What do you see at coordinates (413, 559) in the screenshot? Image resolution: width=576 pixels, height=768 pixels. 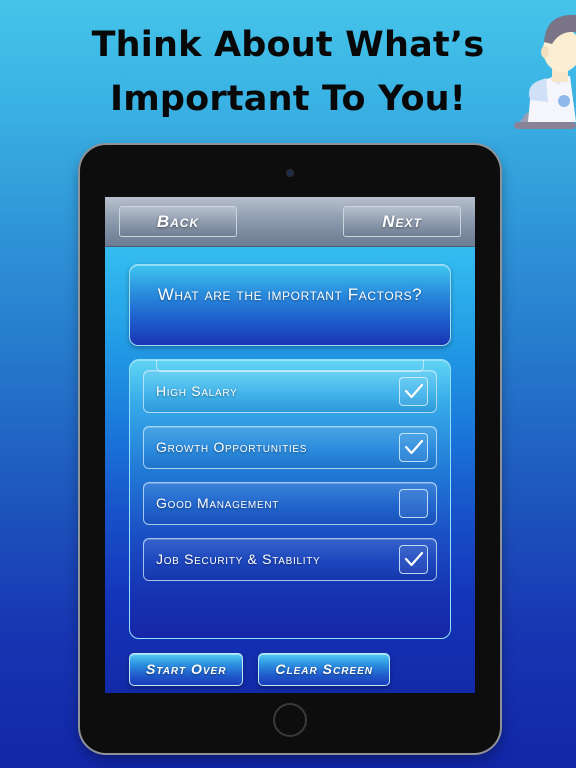 I see `checkbox-job-security-stability` at bounding box center [413, 559].